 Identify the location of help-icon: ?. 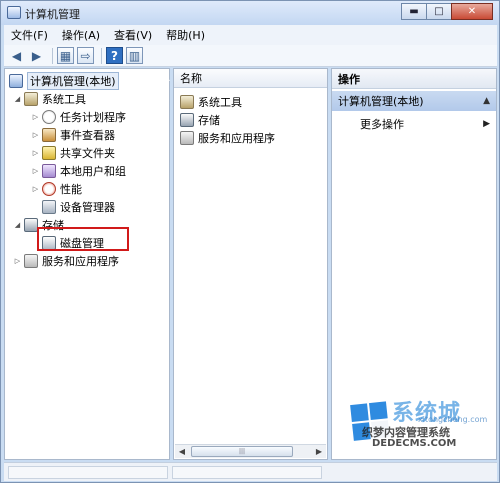
(114, 55).